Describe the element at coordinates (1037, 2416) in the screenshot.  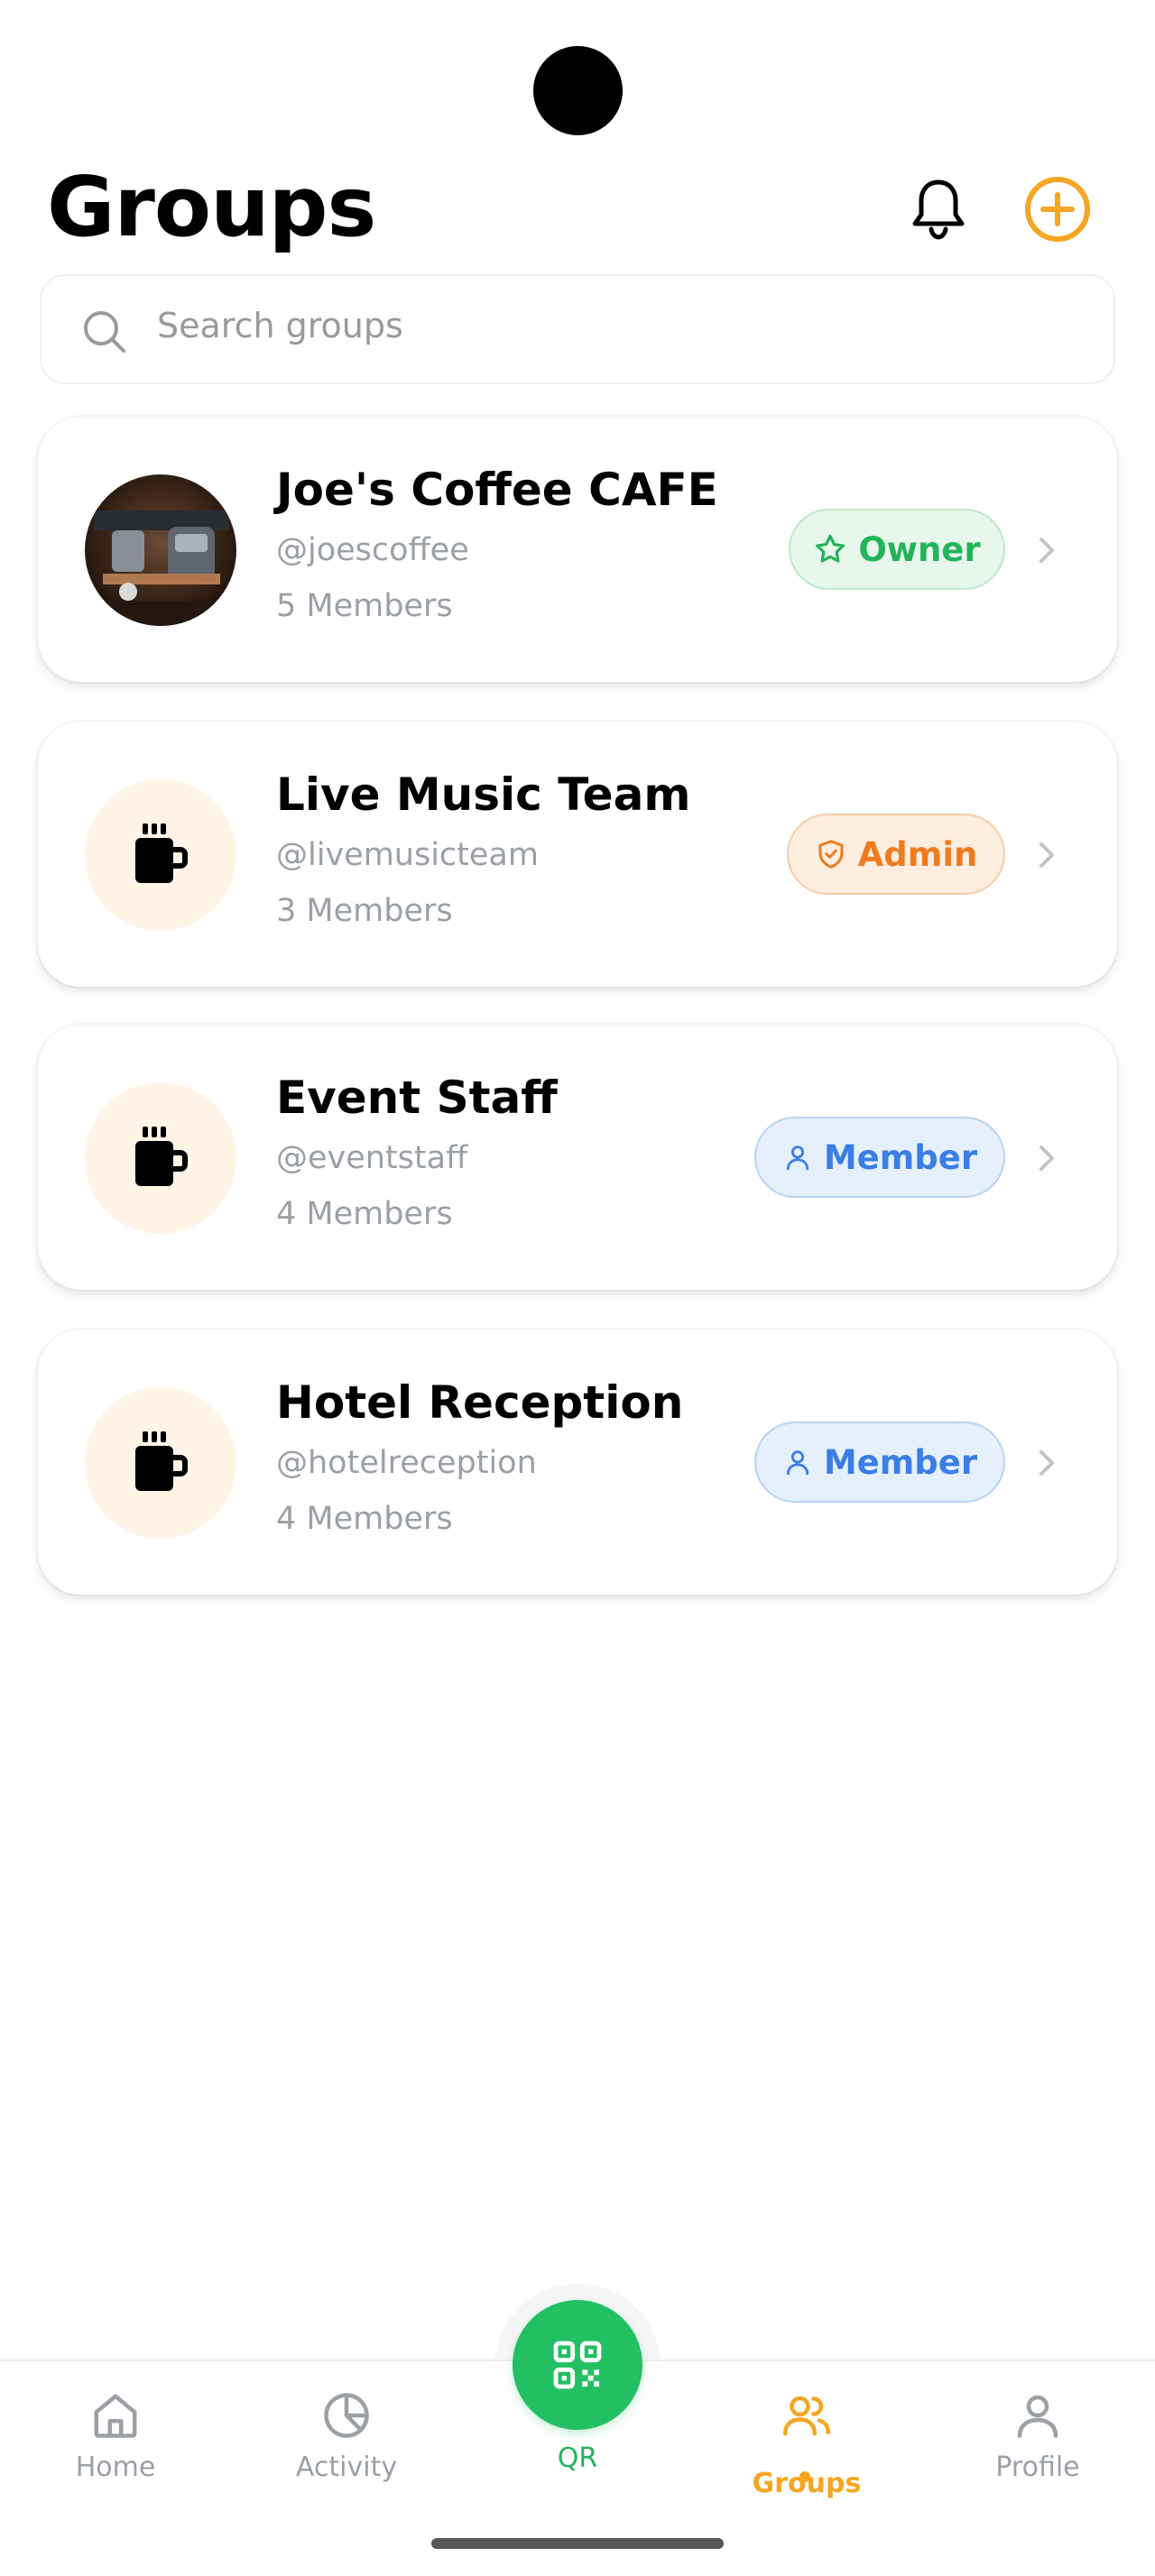
I see `user-icon` at that location.